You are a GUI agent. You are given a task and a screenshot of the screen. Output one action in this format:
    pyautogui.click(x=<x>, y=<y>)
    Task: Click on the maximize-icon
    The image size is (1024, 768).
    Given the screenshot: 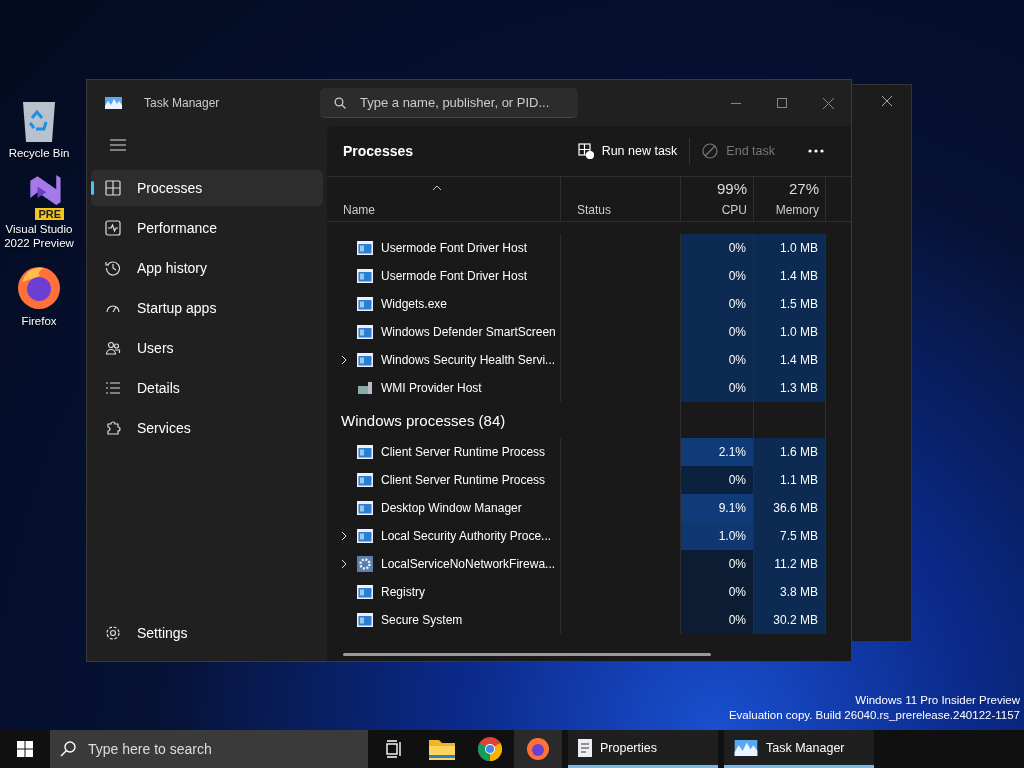 What is the action you would take?
    pyautogui.click(x=782, y=103)
    